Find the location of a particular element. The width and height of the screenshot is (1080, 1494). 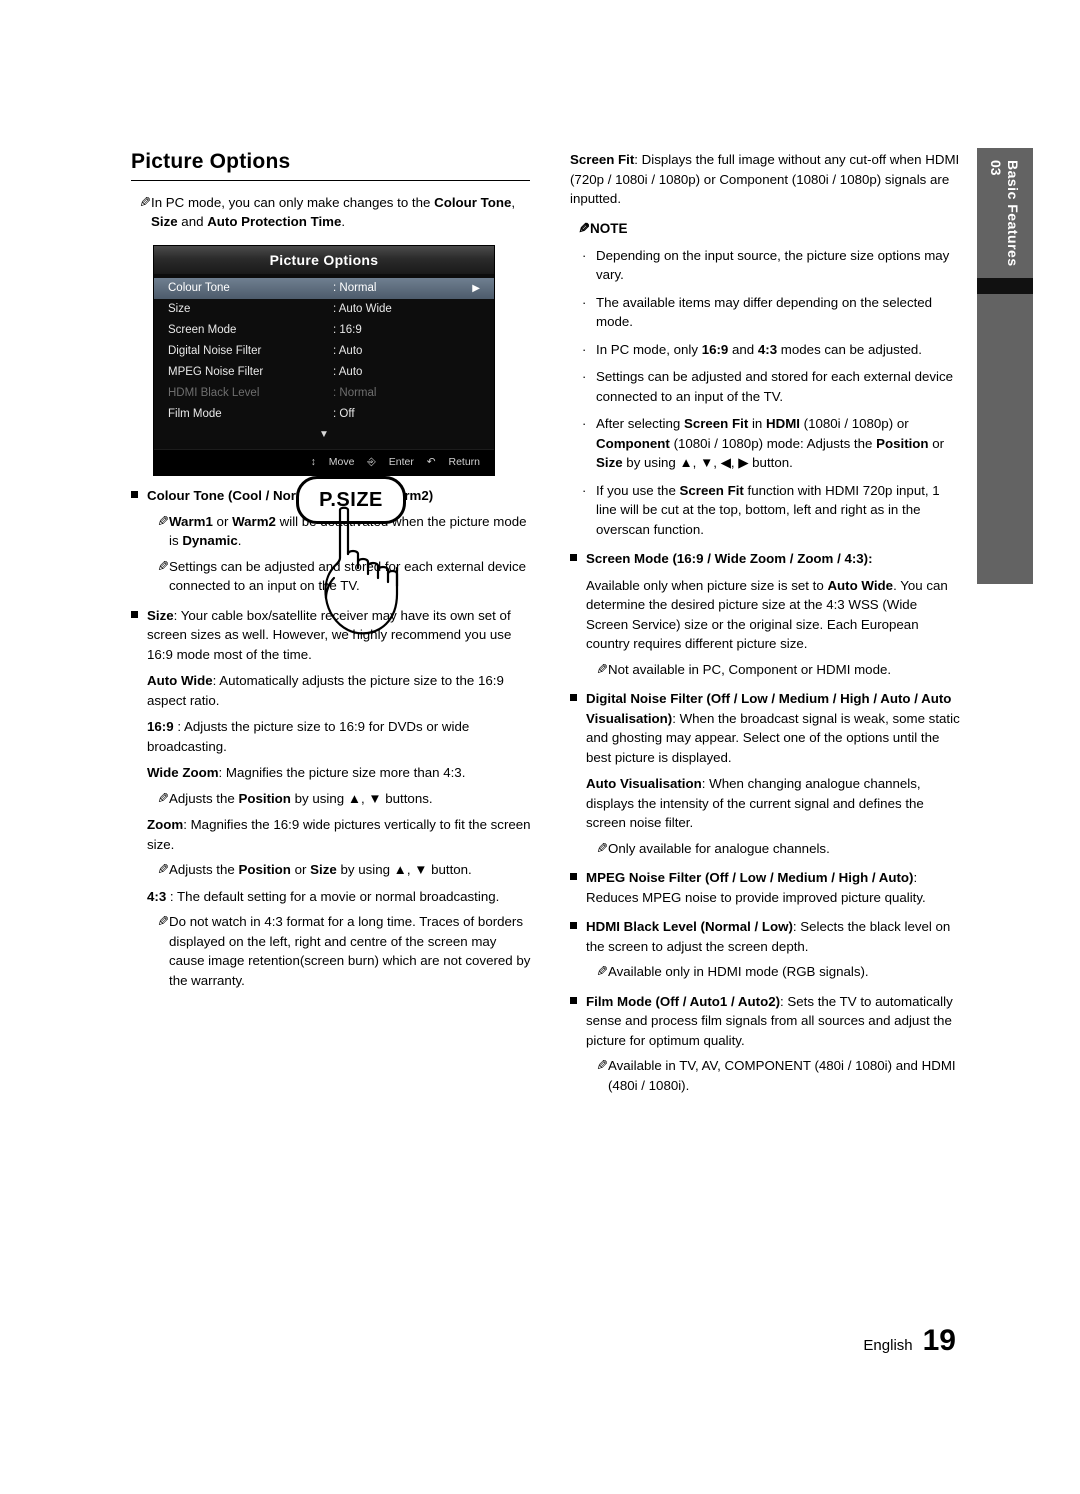

osd-row: Digital Noise Filter : Auto is located at coordinates (324, 351).